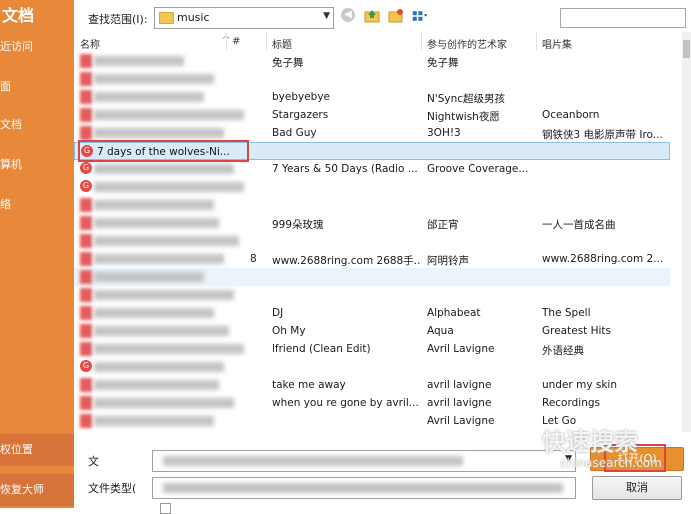  What do you see at coordinates (282, 43) in the screenshot?
I see `column-title: 标题` at bounding box center [282, 43].